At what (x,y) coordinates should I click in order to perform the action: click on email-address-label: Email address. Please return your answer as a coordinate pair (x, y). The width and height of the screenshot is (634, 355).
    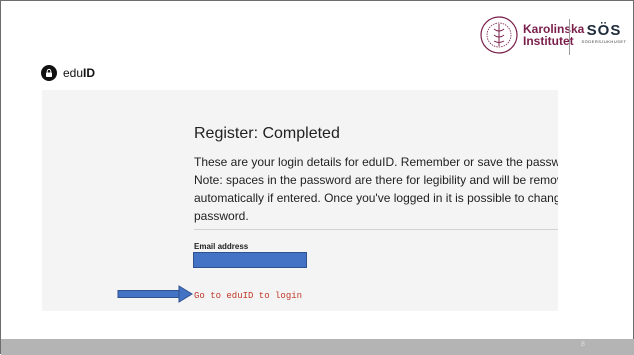
    Looking at the image, I should click on (221, 246).